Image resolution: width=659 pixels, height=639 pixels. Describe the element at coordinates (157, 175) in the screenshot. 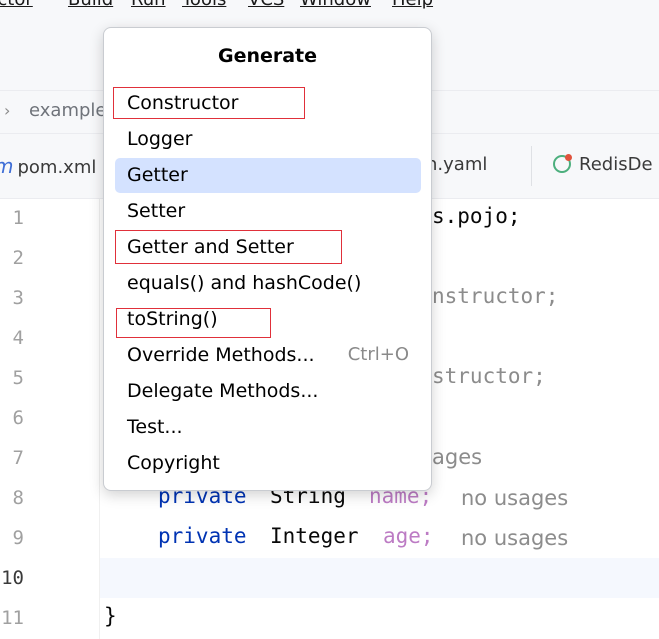

I see `menu-item-label: Getter` at that location.